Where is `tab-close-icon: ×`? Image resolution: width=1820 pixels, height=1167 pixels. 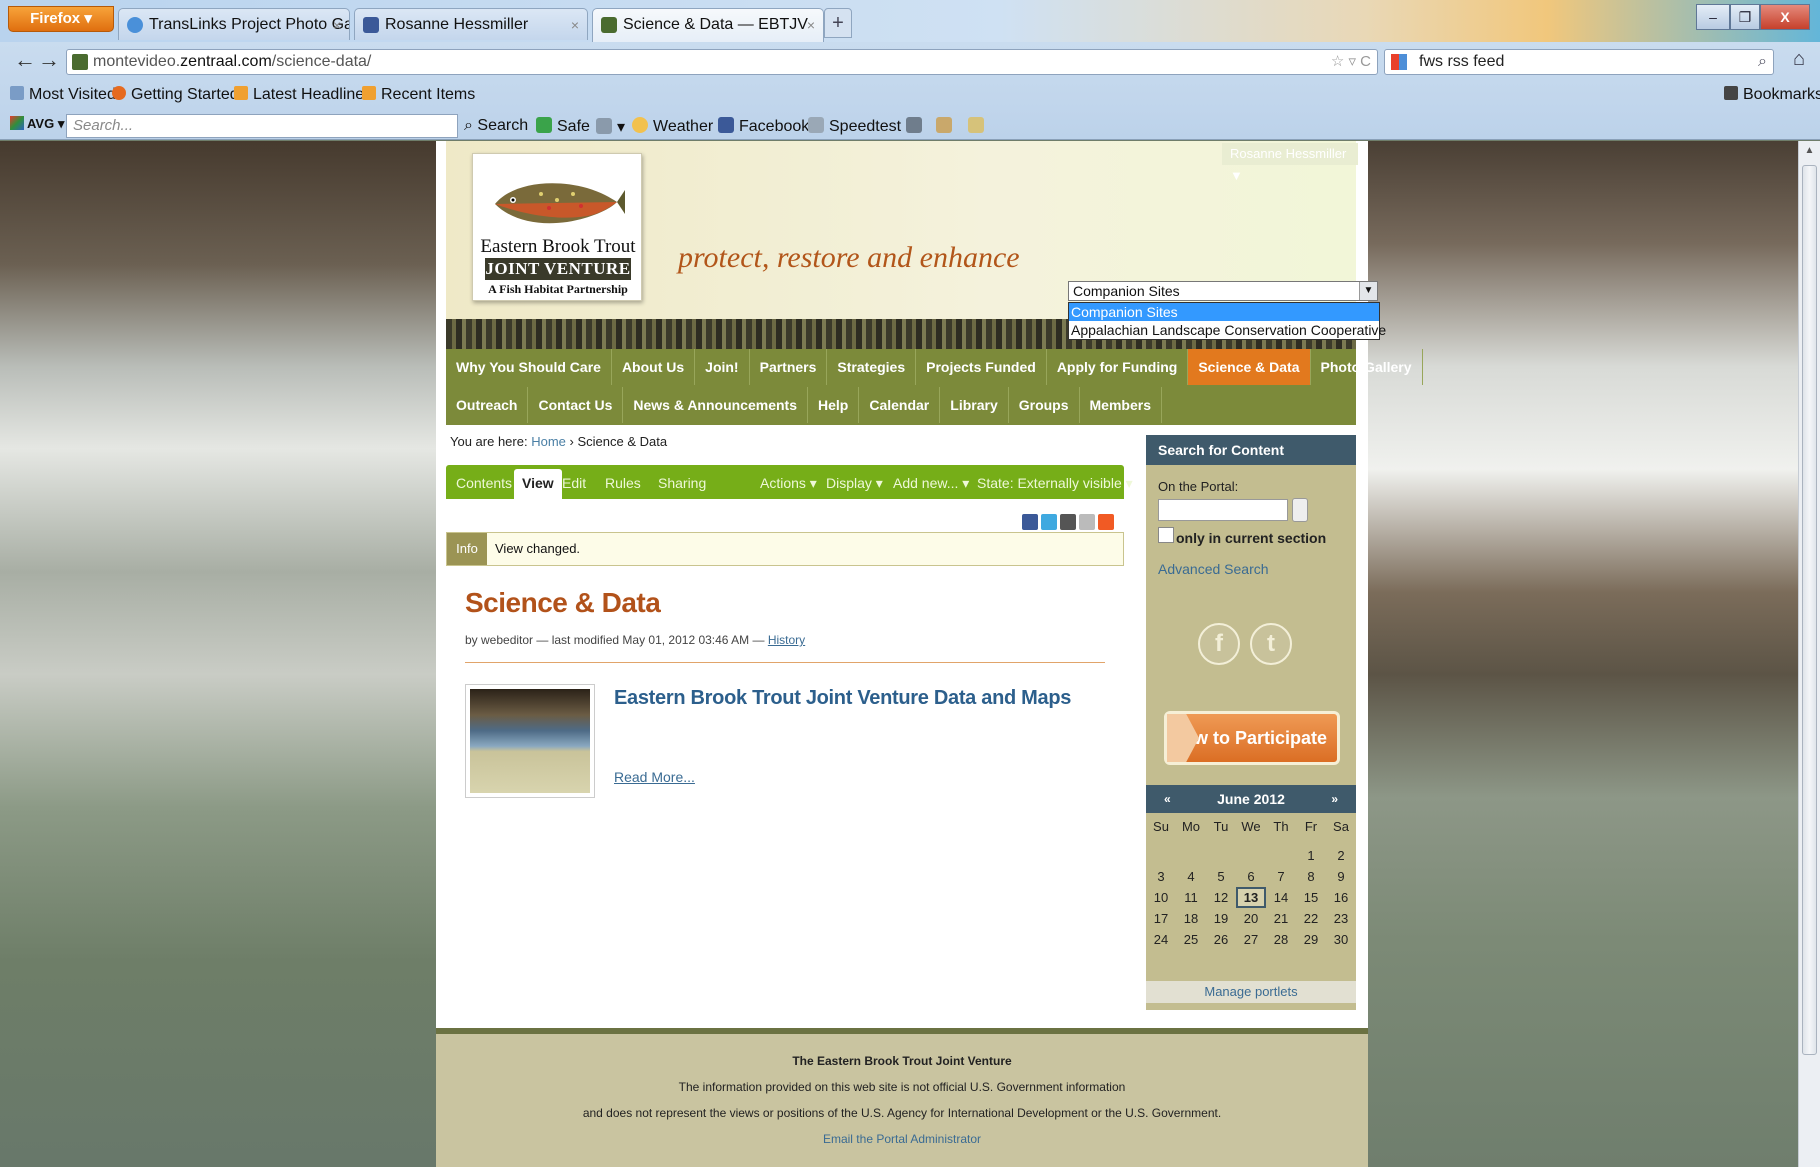
tab-close-icon: × is located at coordinates (337, 24).